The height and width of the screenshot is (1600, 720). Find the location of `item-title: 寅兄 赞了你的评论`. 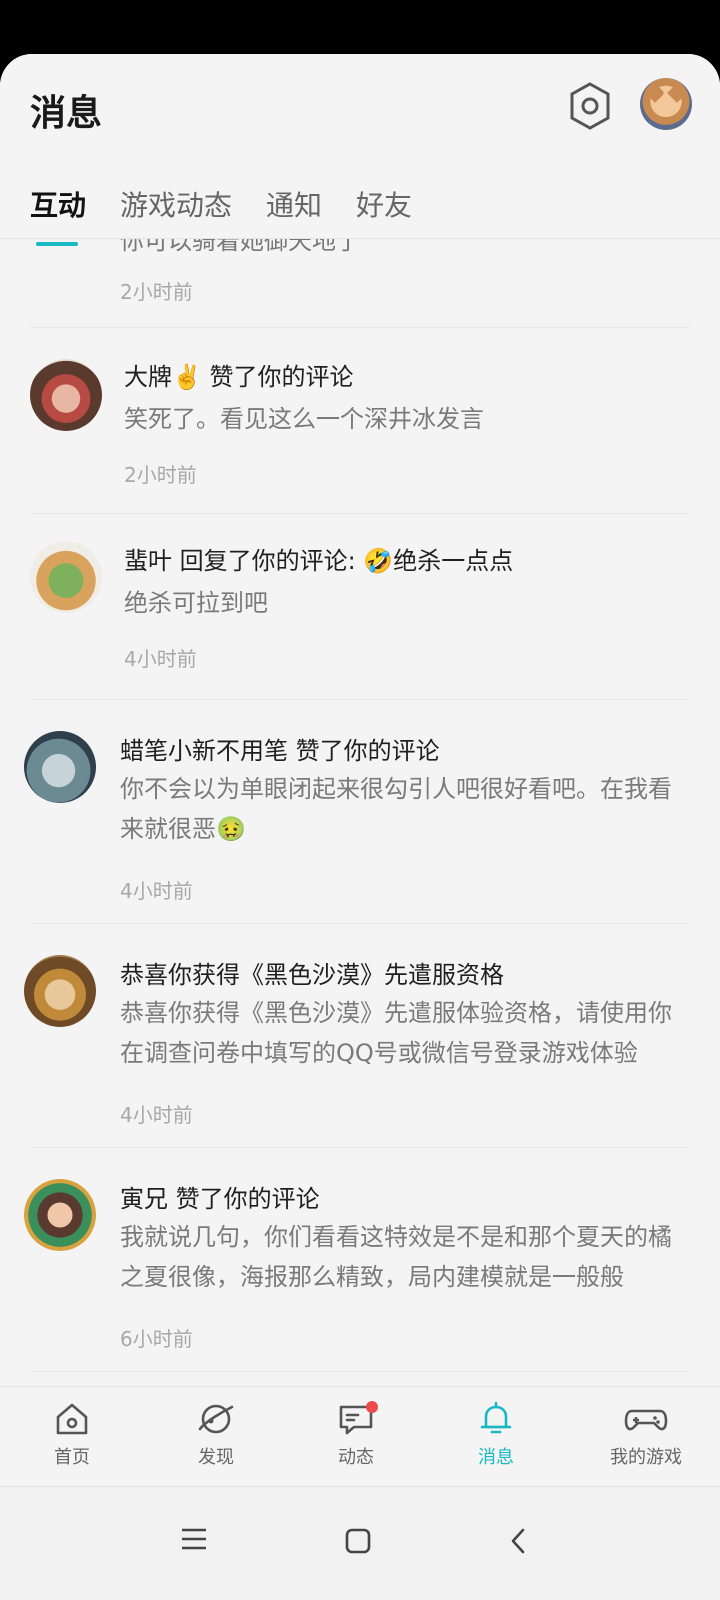

item-title: 寅兄 赞了你的评论 is located at coordinates (220, 1199).